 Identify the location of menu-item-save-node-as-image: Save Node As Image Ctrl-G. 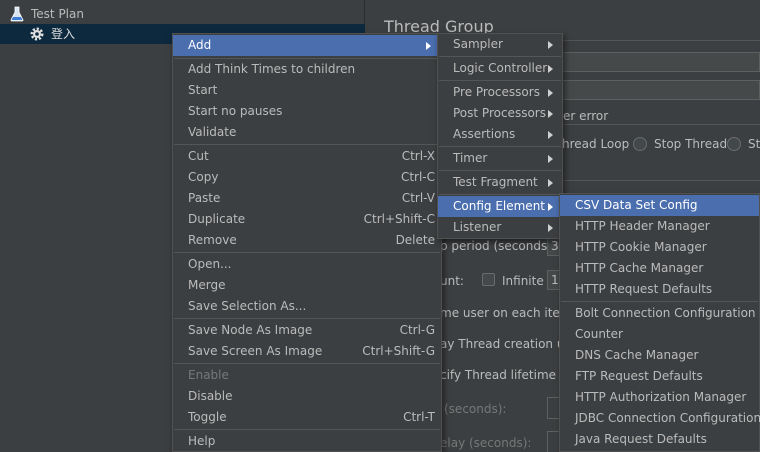
(307, 330).